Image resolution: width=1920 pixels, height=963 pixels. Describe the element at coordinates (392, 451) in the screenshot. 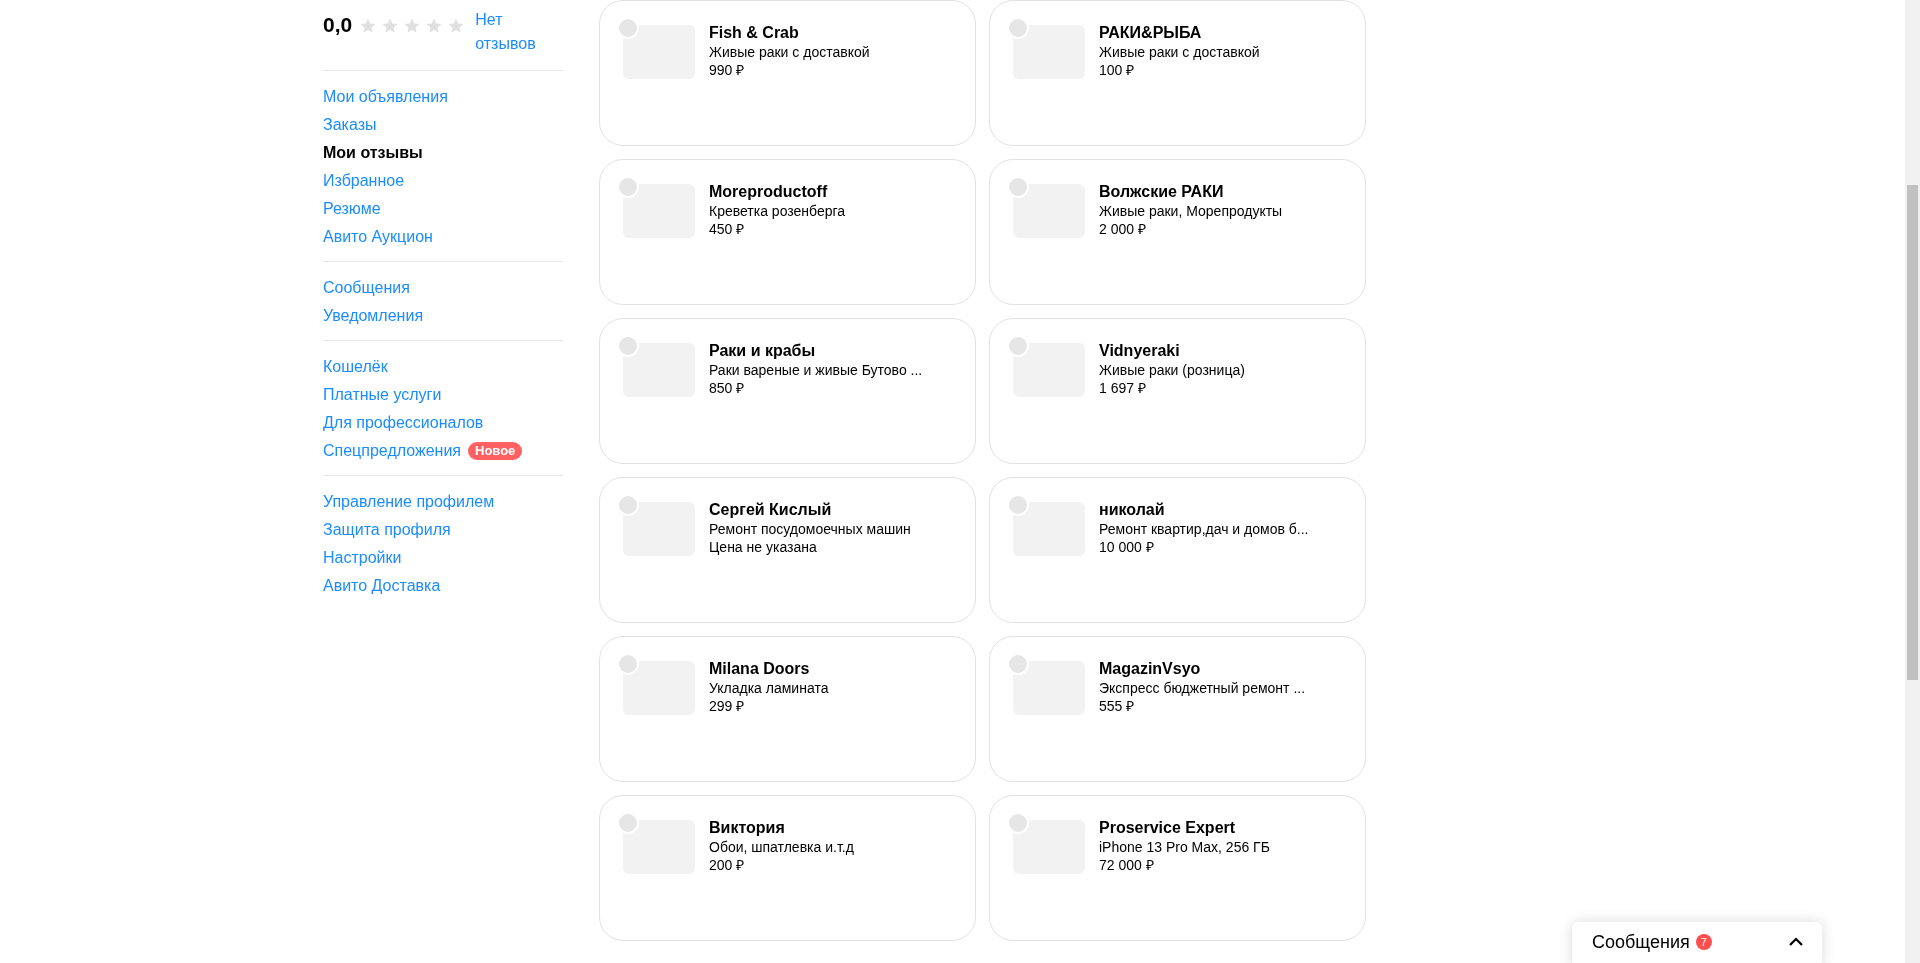

I see `sidebar-item: Спецпредложения` at that location.